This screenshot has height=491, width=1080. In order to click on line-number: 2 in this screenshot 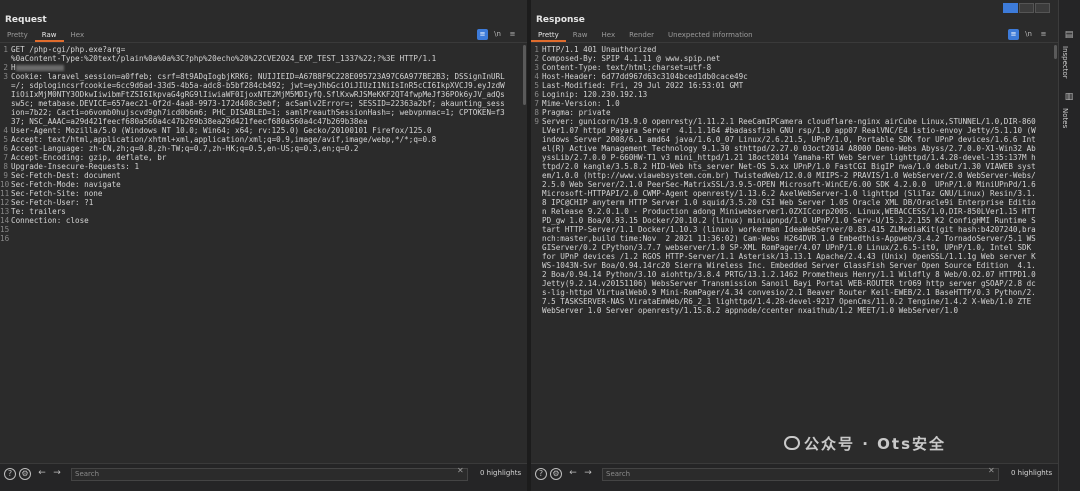, I will do `click(5, 67)`.